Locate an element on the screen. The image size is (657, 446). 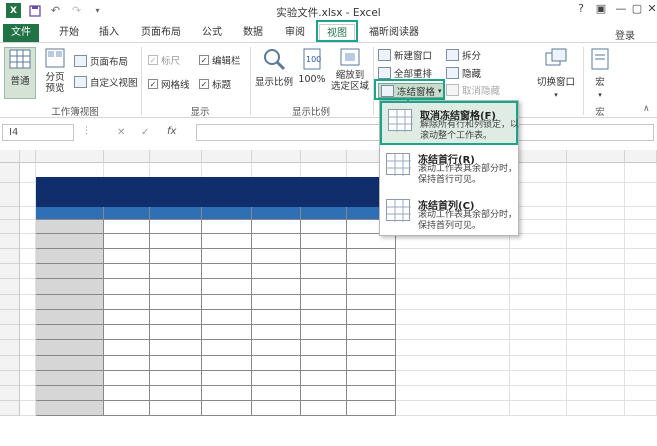
zoom-button: 显示比例 is located at coordinates (274, 67).